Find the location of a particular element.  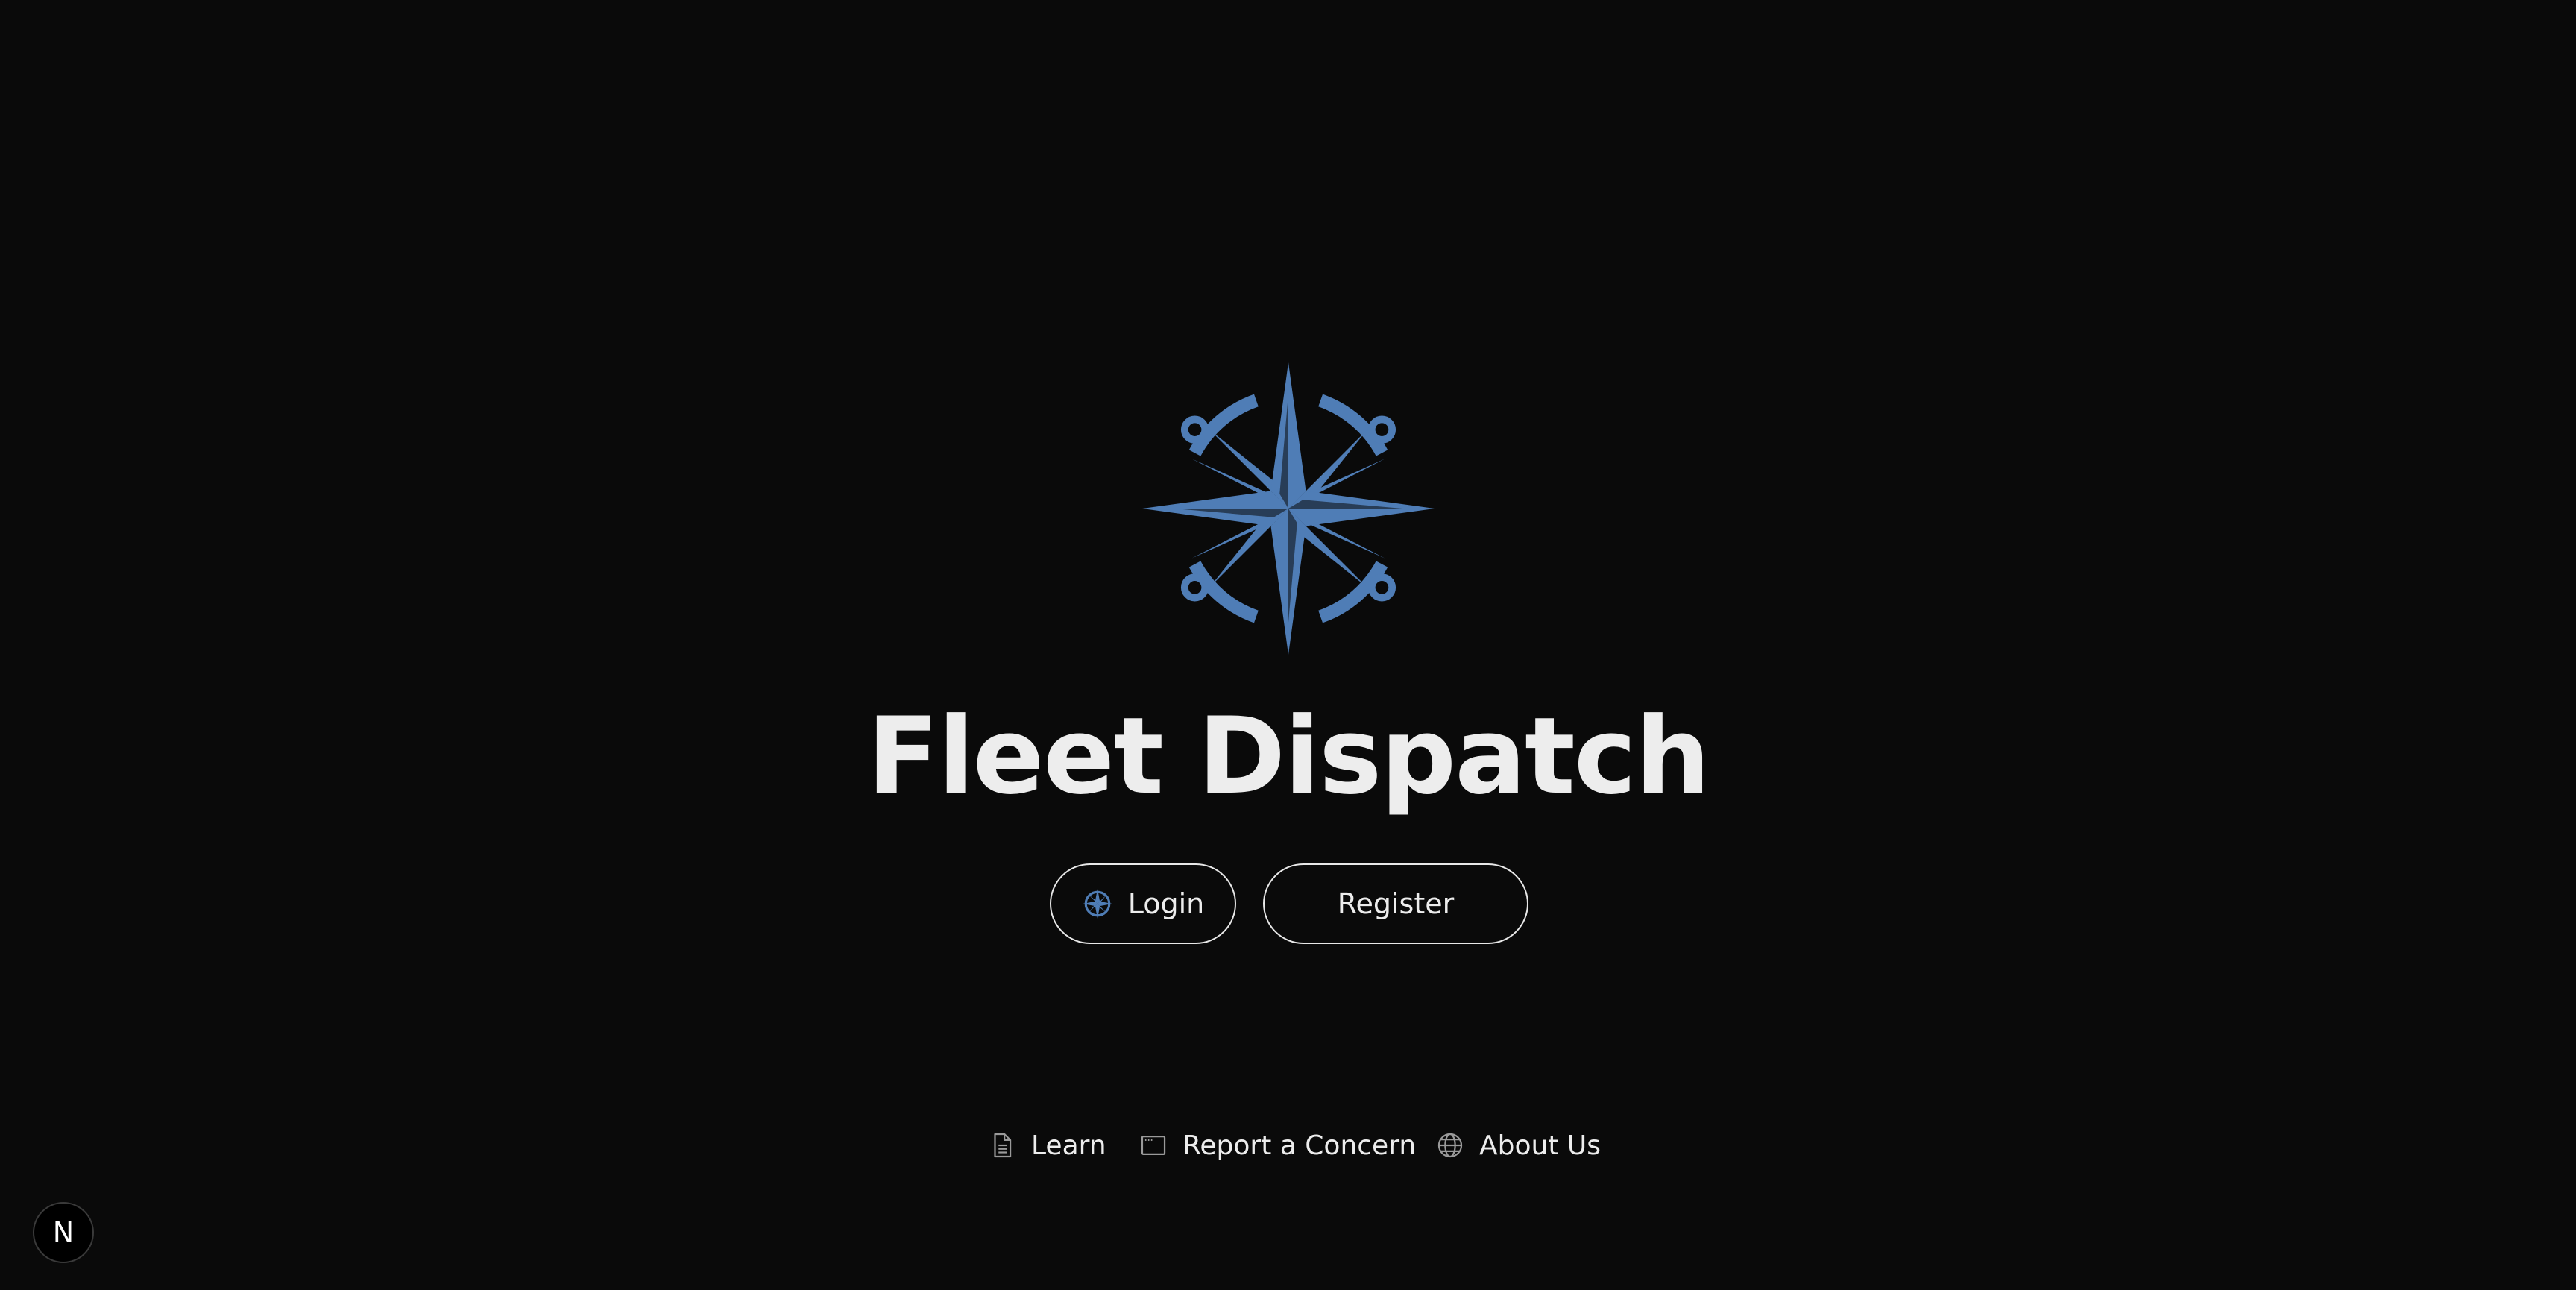

page-title: Fleet Dispatch is located at coordinates (1288, 756).